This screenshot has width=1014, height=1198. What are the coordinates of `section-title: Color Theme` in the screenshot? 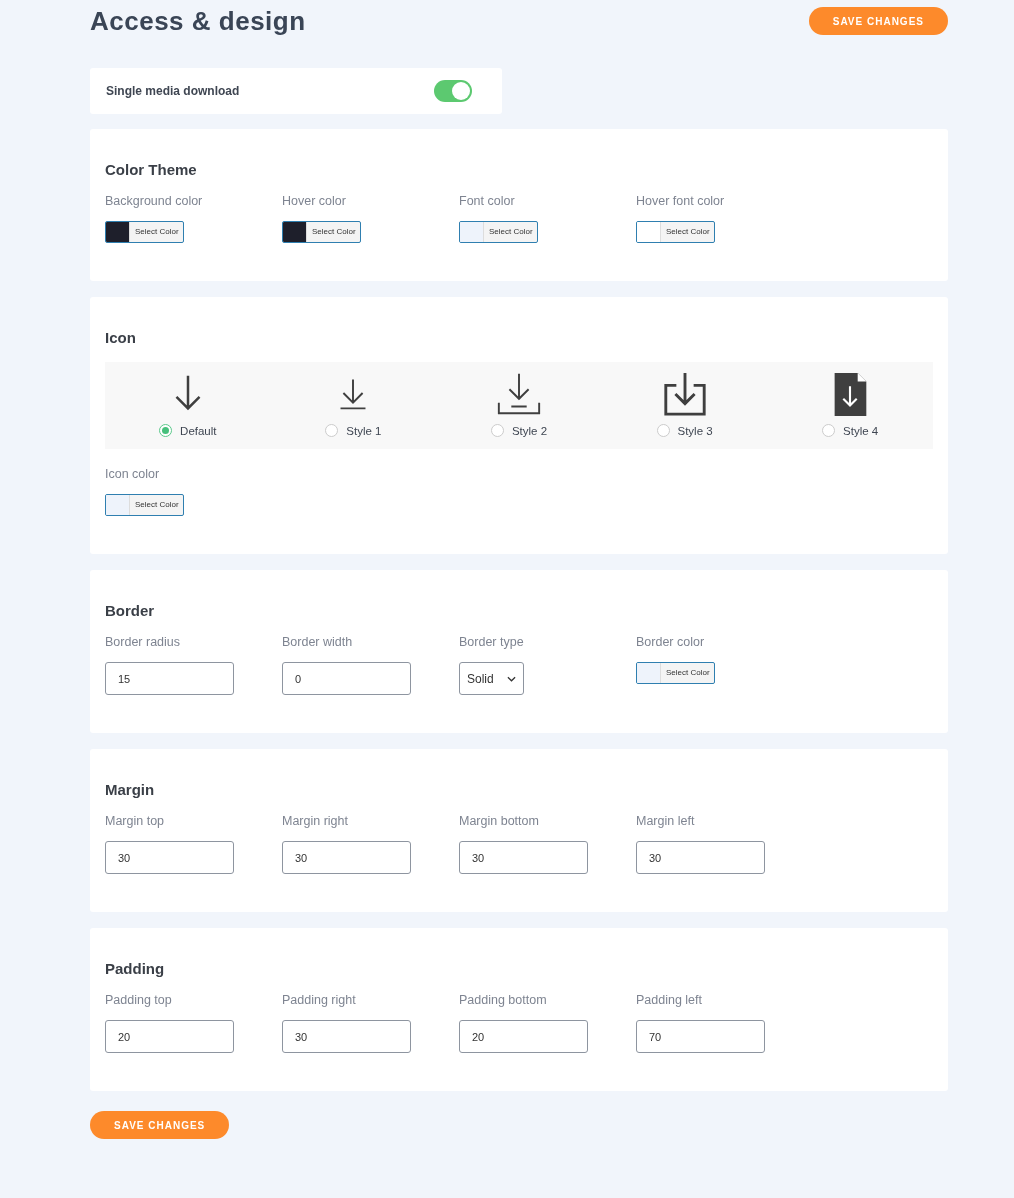 It's located at (151, 169).